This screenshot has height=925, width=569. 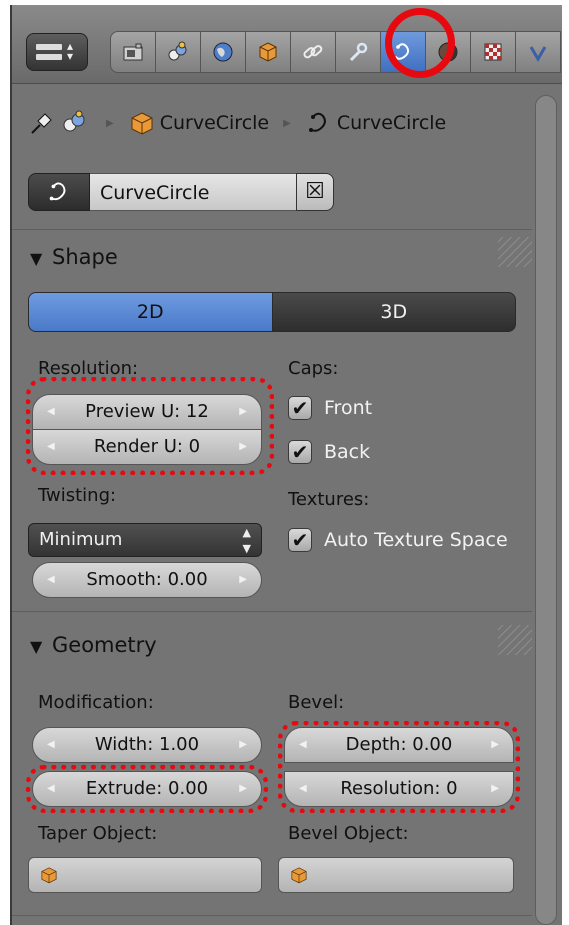 I want to click on bevel-label: Bevel:, so click(x=316, y=702).